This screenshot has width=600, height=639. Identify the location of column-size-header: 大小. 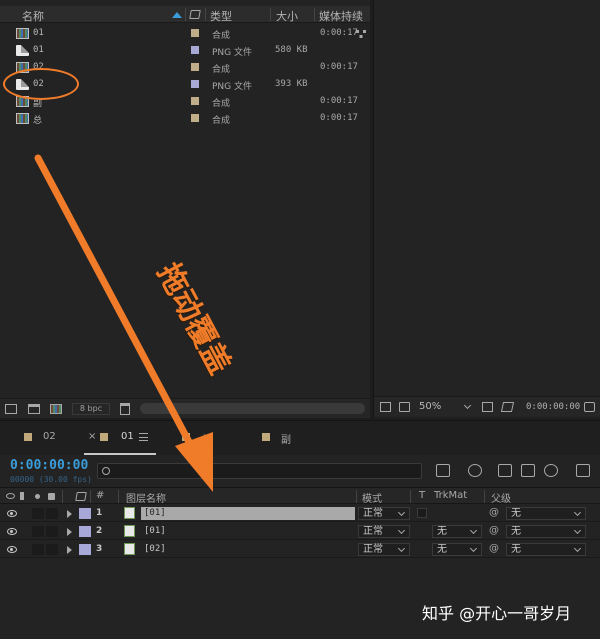
(287, 16).